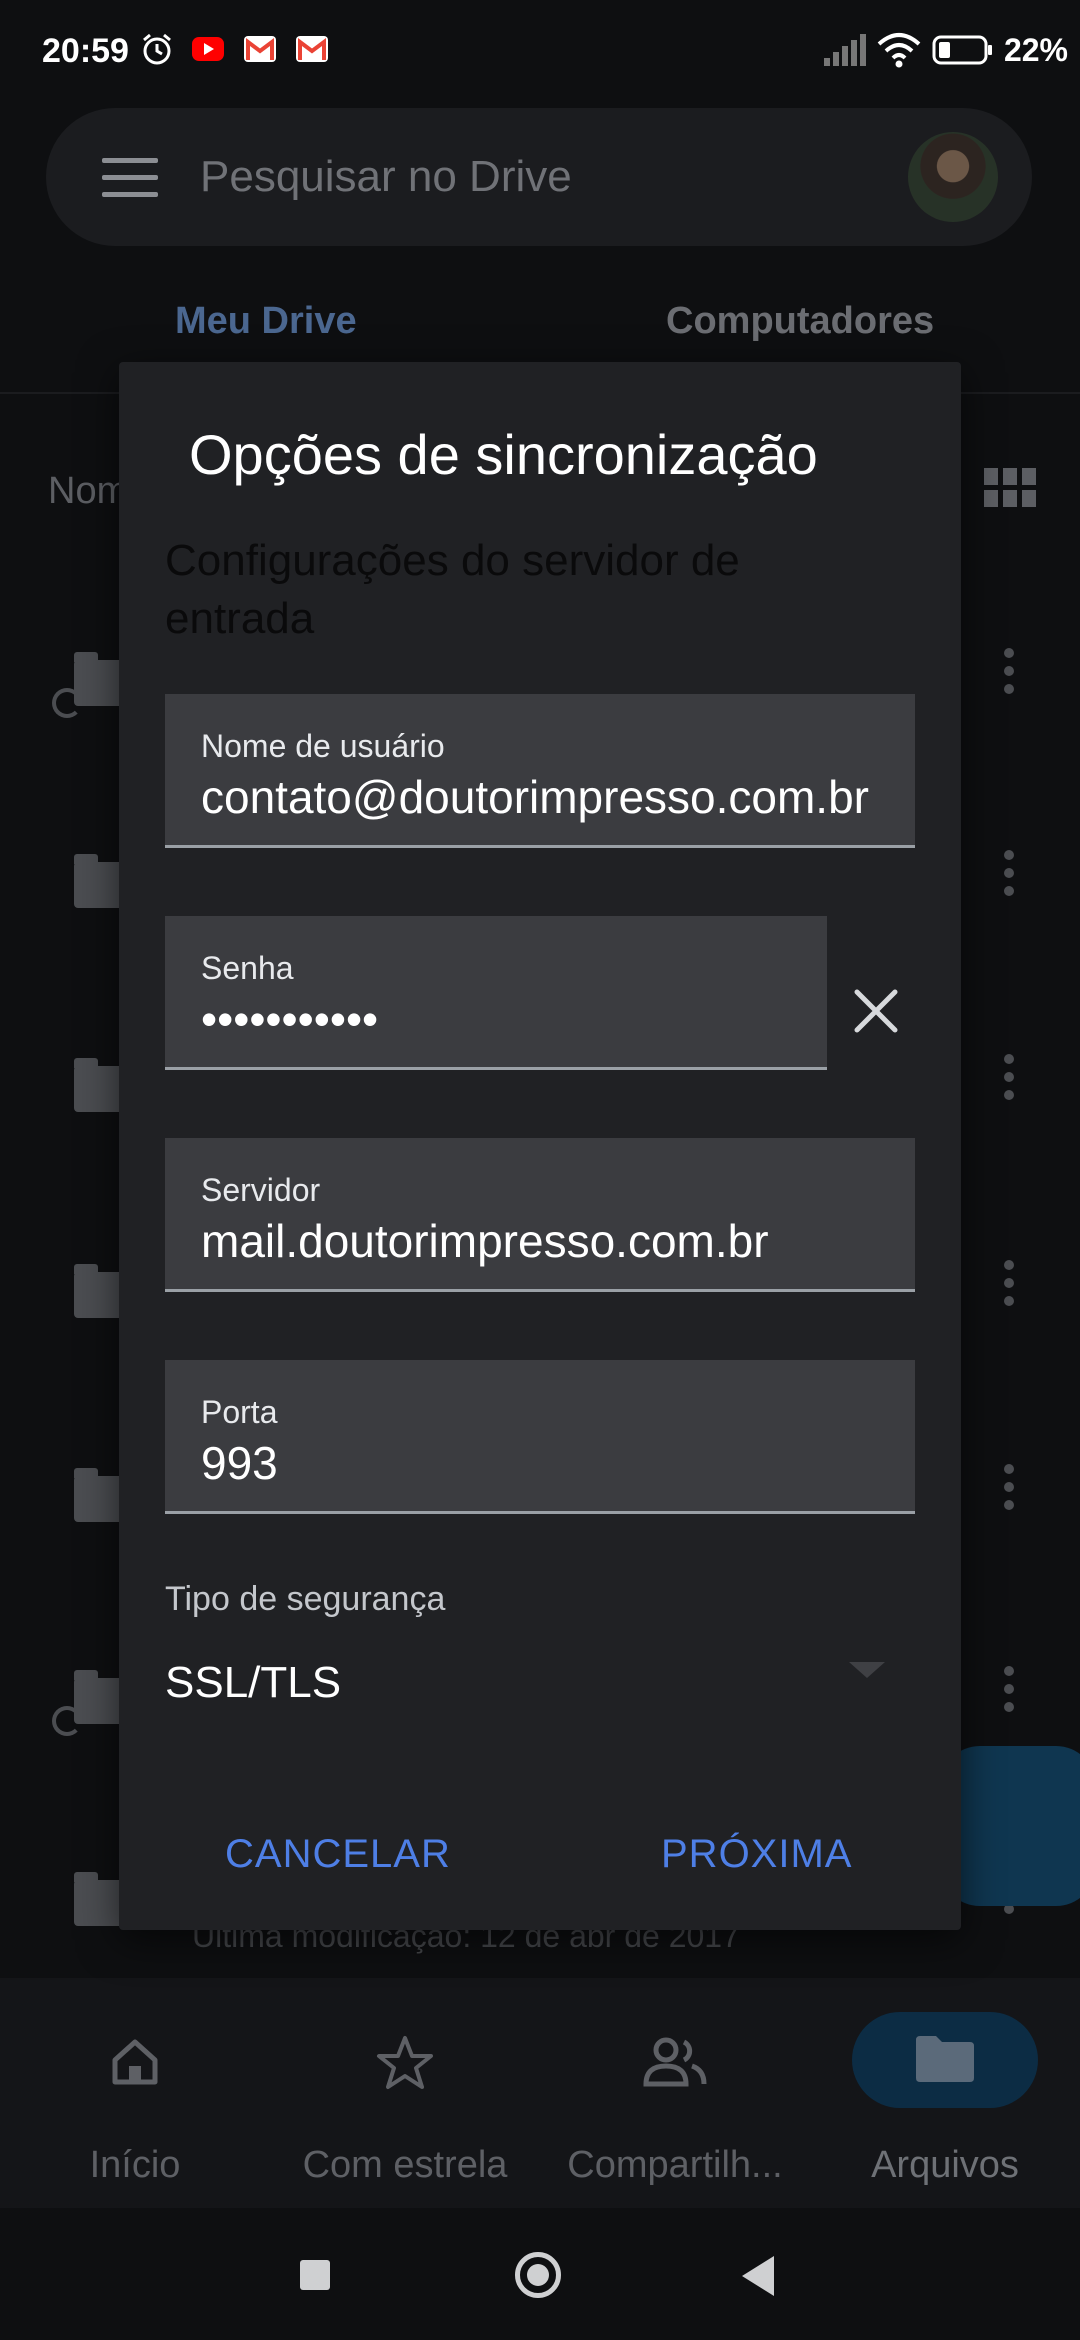 Image resolution: width=1080 pixels, height=2340 pixels. Describe the element at coordinates (675, 2062) in the screenshot. I see `people-icon` at that location.